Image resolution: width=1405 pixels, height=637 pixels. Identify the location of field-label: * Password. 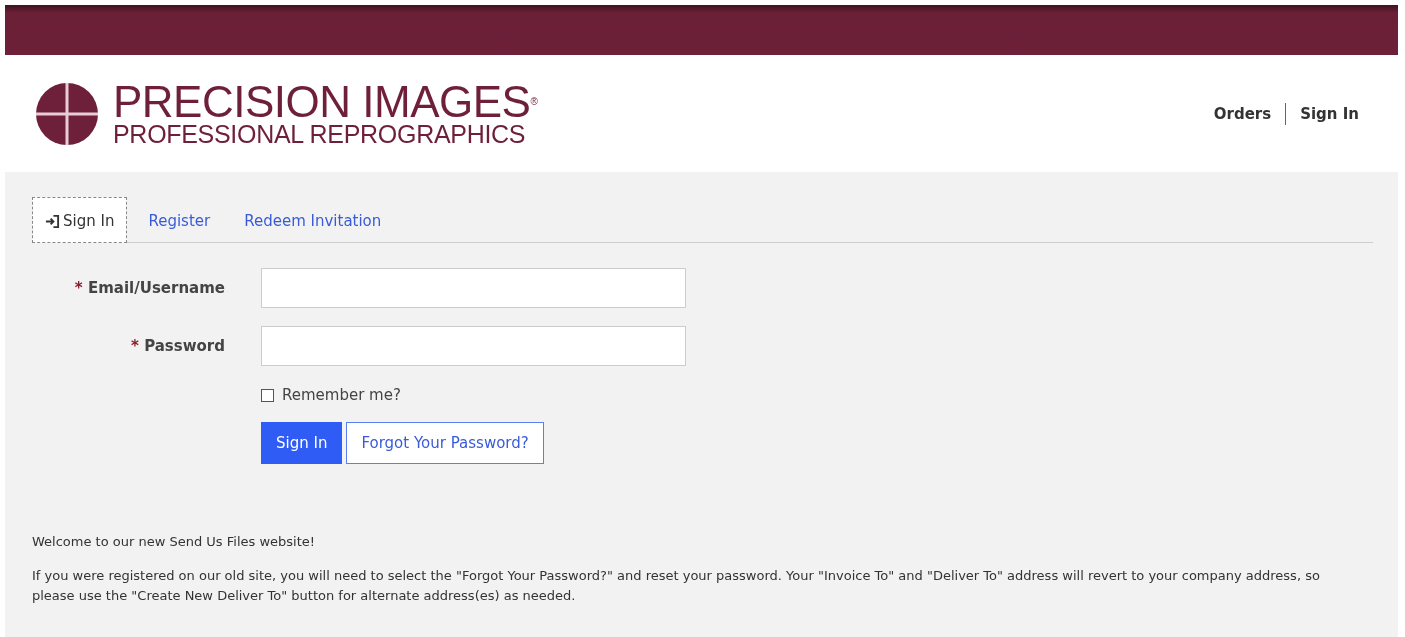
(178, 346).